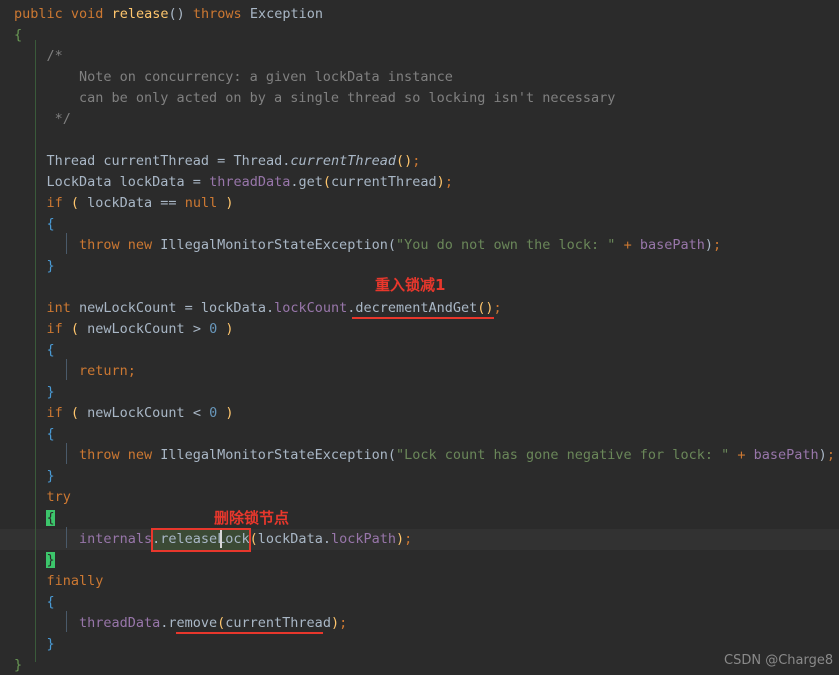  Describe the element at coordinates (286, 14) in the screenshot. I see `code-token: Exception` at that location.